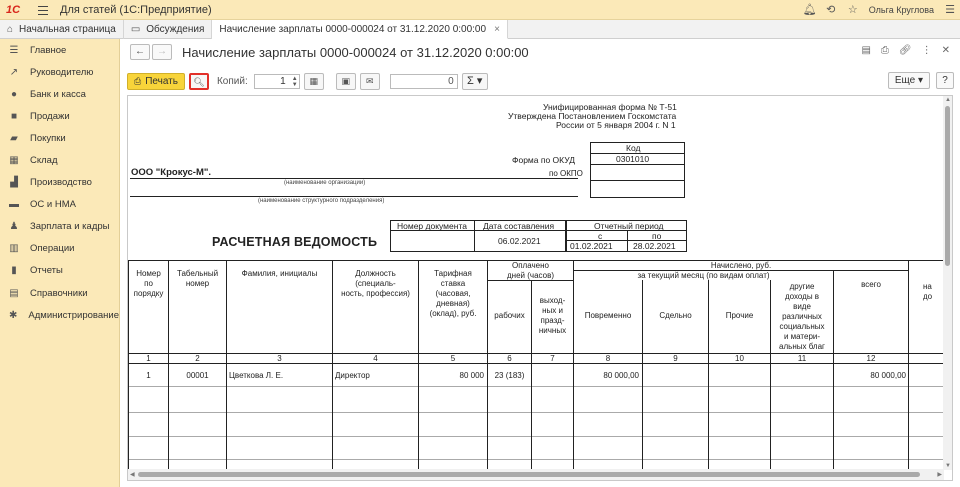 The height and width of the screenshot is (487, 960). What do you see at coordinates (946, 50) in the screenshot?
I see `close-icon: ✕` at bounding box center [946, 50].